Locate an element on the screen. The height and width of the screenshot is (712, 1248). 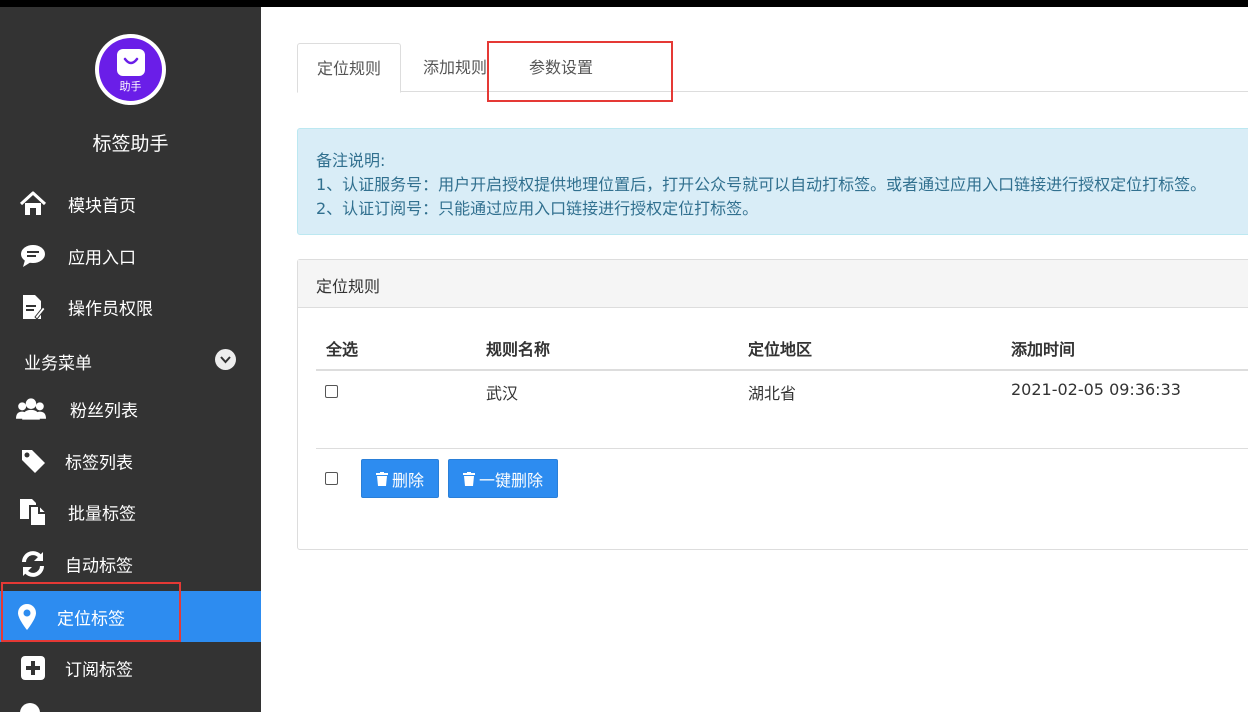
cell-rule-name: 武汉 is located at coordinates (502, 393).